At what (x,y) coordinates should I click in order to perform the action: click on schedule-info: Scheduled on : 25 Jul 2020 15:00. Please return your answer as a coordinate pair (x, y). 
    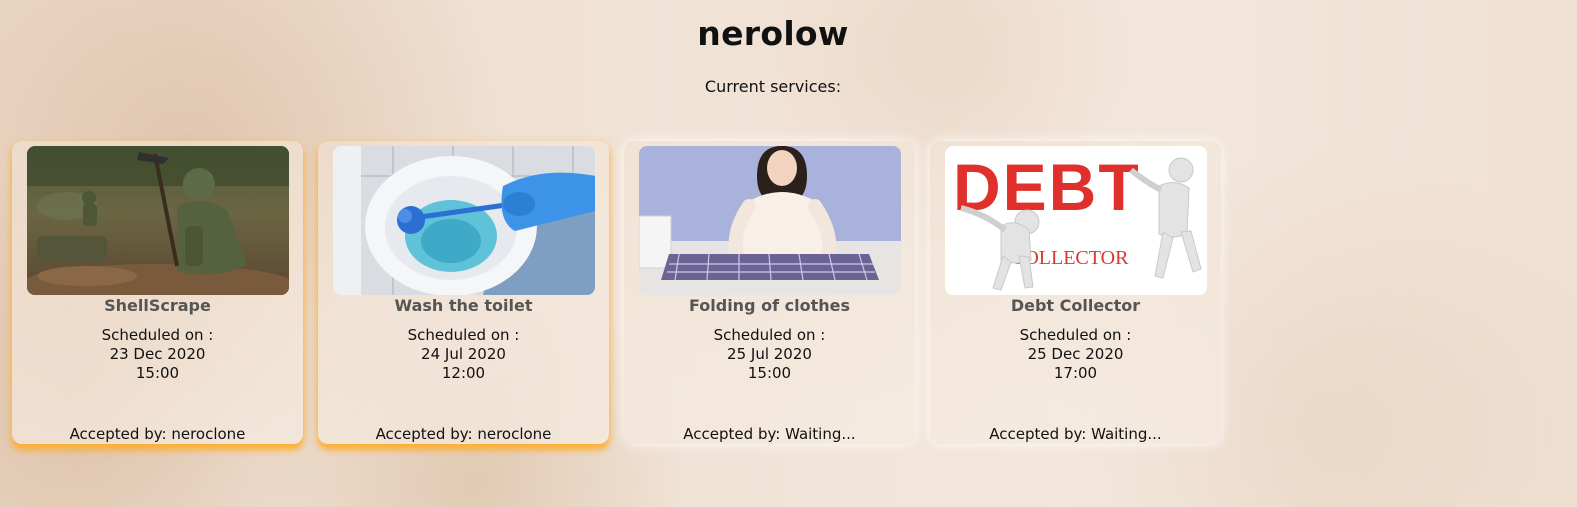
    Looking at the image, I should click on (769, 354).